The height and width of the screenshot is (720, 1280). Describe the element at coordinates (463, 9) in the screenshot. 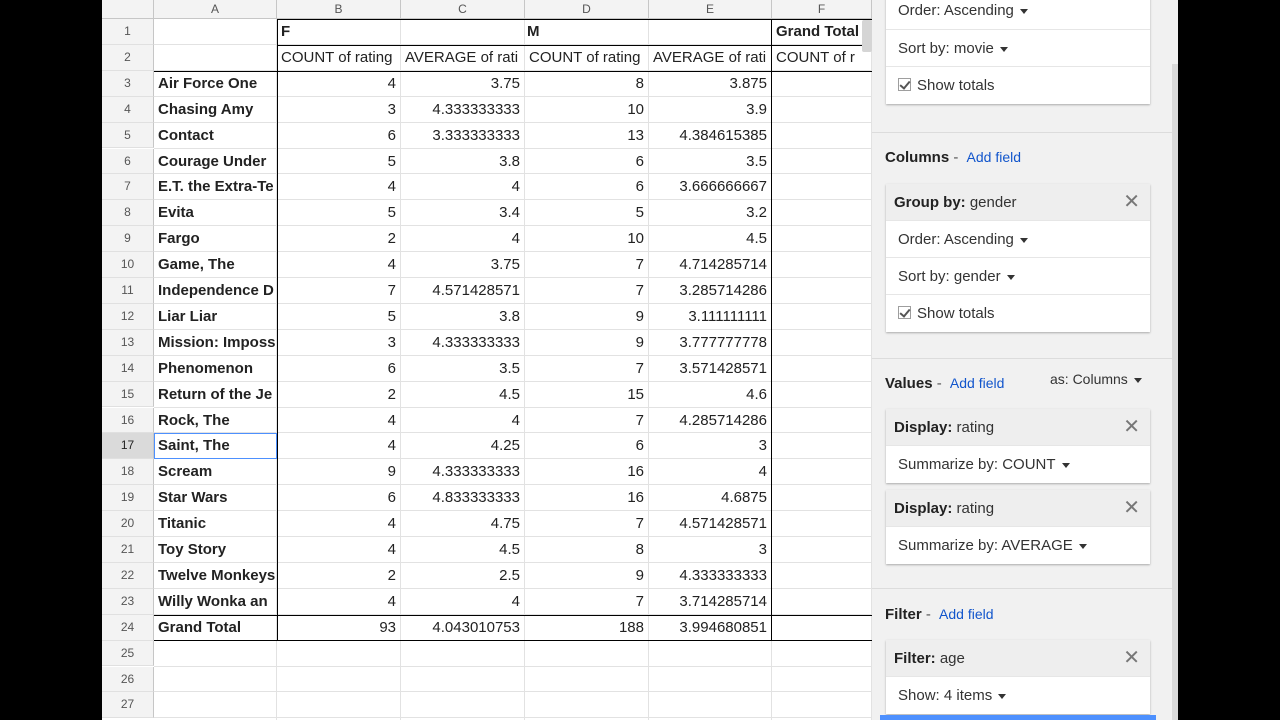

I see `column-header-c: C` at that location.